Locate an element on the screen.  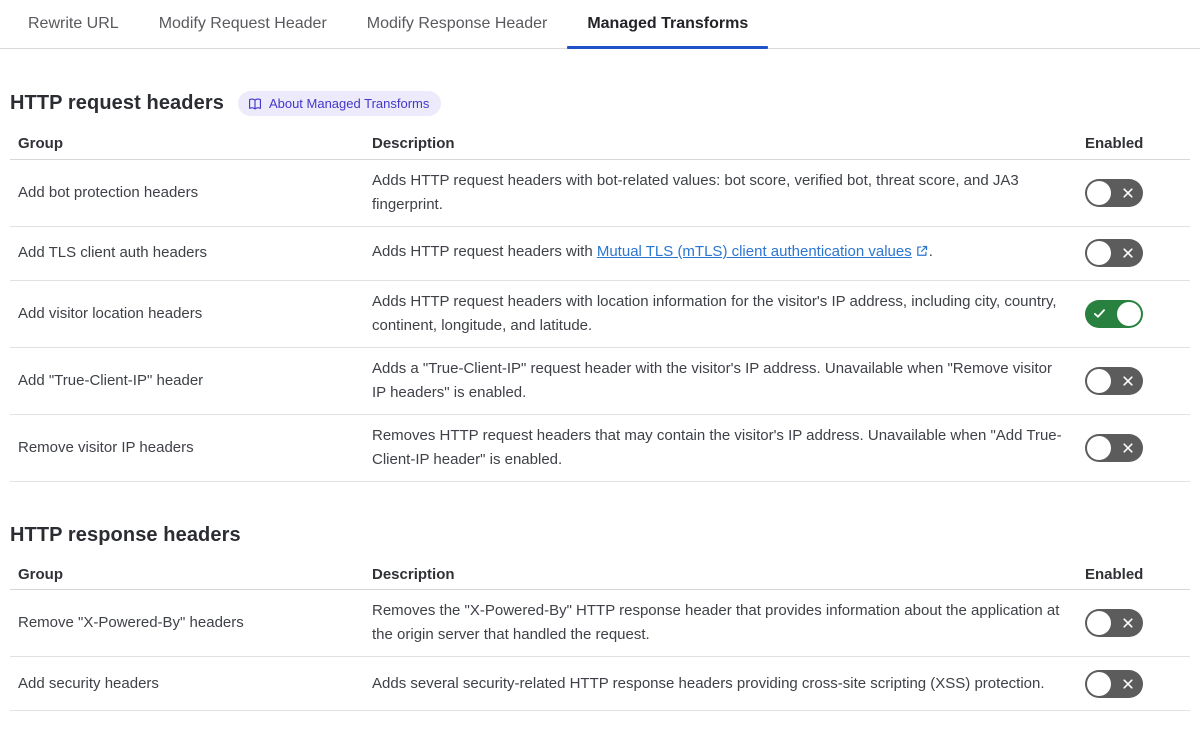
external-link-icon is located at coordinates (922, 254).